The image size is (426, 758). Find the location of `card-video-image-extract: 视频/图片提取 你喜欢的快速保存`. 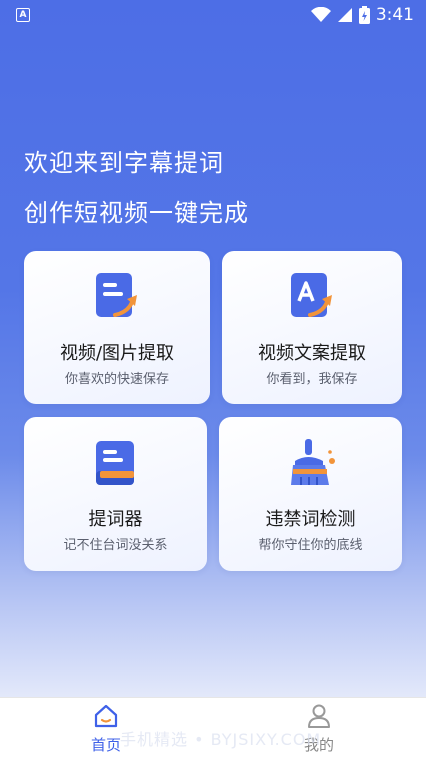

card-video-image-extract: 视频/图片提取 你喜欢的快速保存 is located at coordinates (117, 327).